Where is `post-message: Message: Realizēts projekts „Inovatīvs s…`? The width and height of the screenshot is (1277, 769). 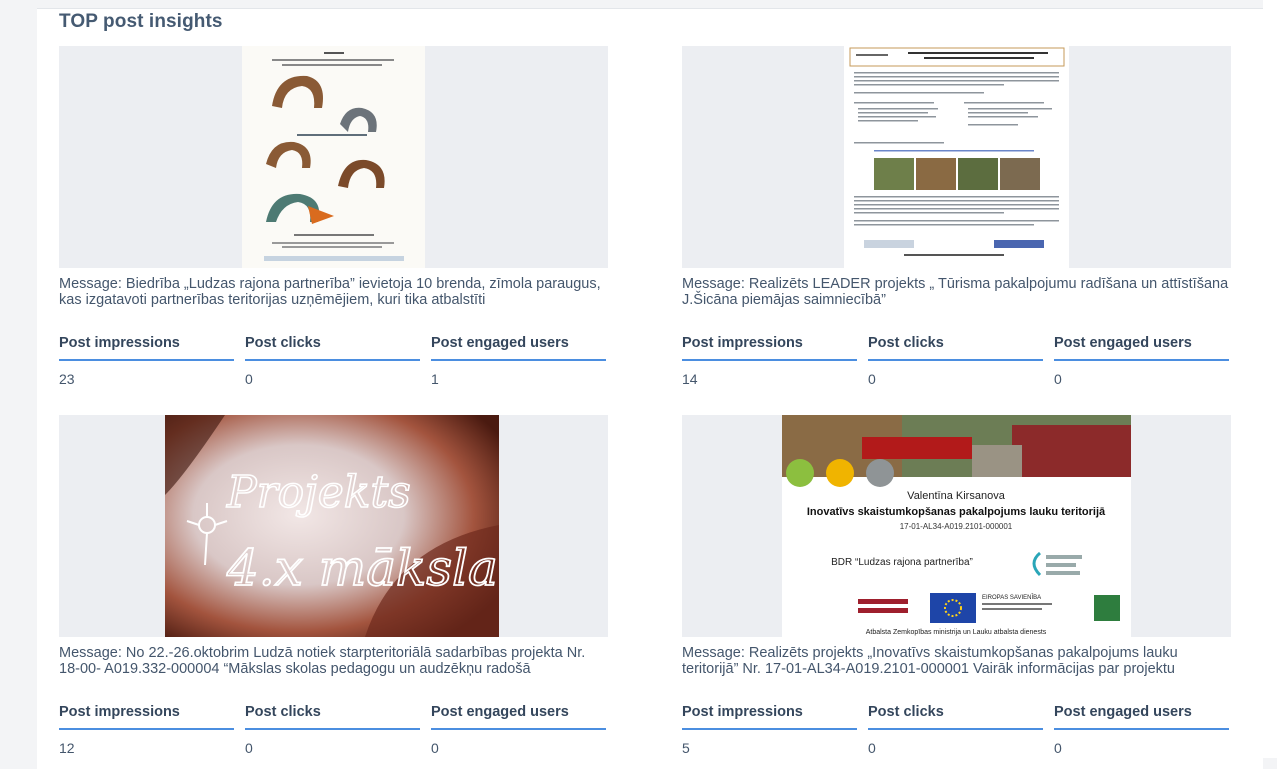 post-message: Message: Realizēts projekts „Inovatīvs s… is located at coordinates (930, 661).